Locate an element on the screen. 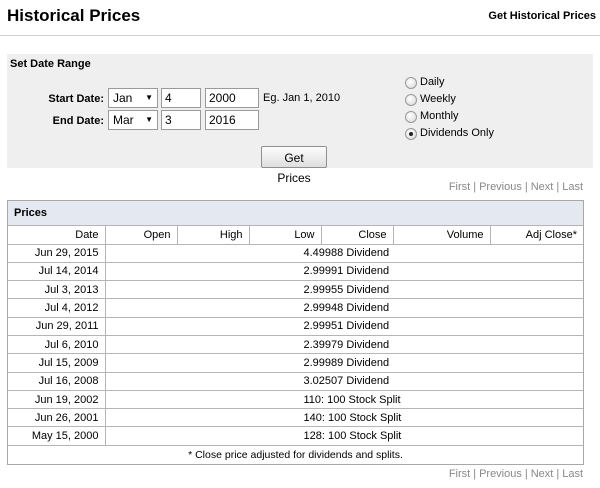 This screenshot has height=488, width=600. row-event: 110: 100 Stock Split is located at coordinates (344, 400).